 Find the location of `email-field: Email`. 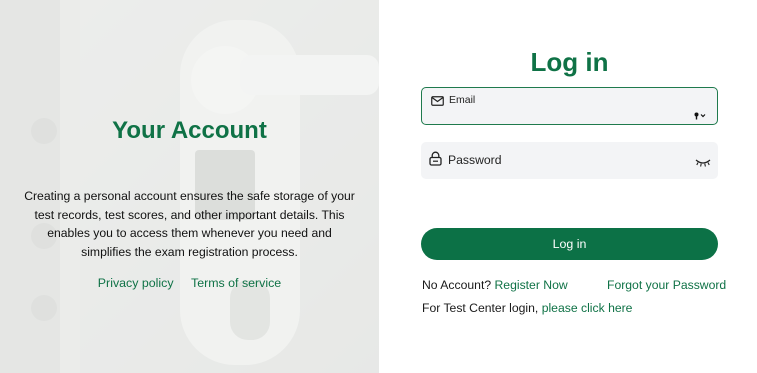

email-field: Email is located at coordinates (569, 106).